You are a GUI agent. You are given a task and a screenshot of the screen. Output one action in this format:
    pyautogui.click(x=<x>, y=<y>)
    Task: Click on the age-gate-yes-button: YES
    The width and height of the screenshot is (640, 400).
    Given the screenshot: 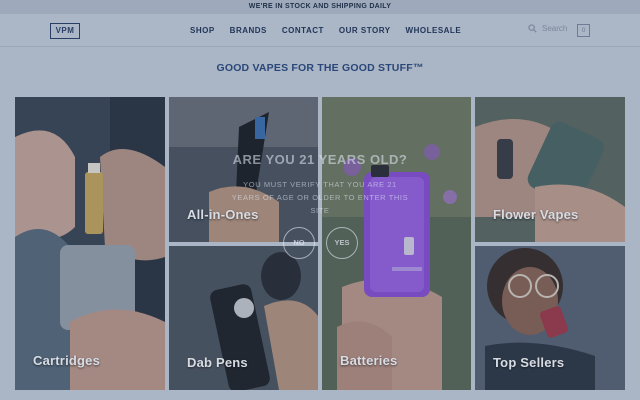 What is the action you would take?
    pyautogui.click(x=342, y=243)
    